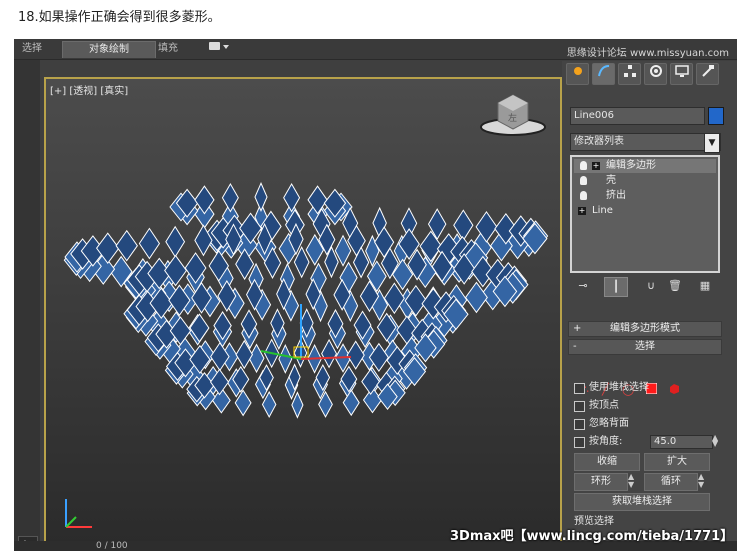 This screenshot has height=551, width=750. What do you see at coordinates (645, 142) in the screenshot?
I see `modifier-list-dropdown: 修改器列表` at bounding box center [645, 142].